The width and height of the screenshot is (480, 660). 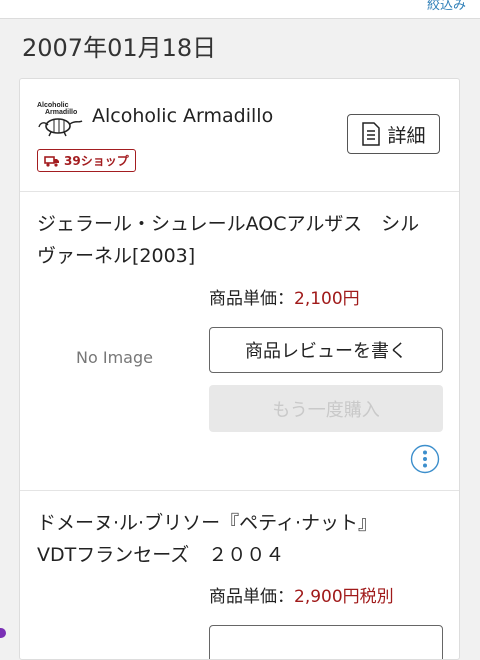 I want to click on top-bar: 絞込み, so click(x=240, y=9).